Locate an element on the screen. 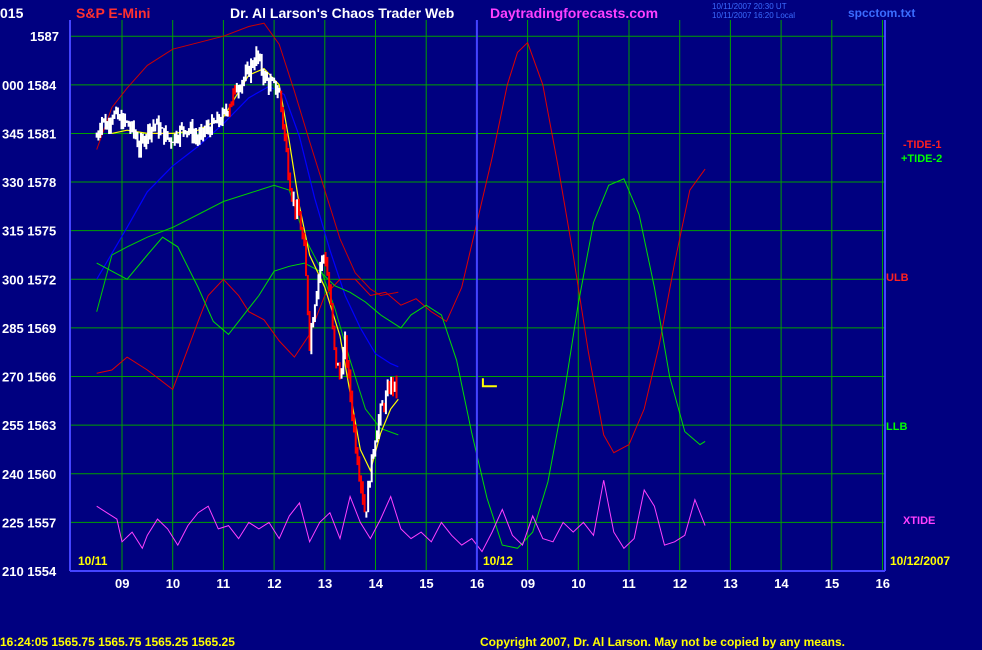 The image size is (982, 650). site-link: Daytradingforecasts.com is located at coordinates (574, 13).